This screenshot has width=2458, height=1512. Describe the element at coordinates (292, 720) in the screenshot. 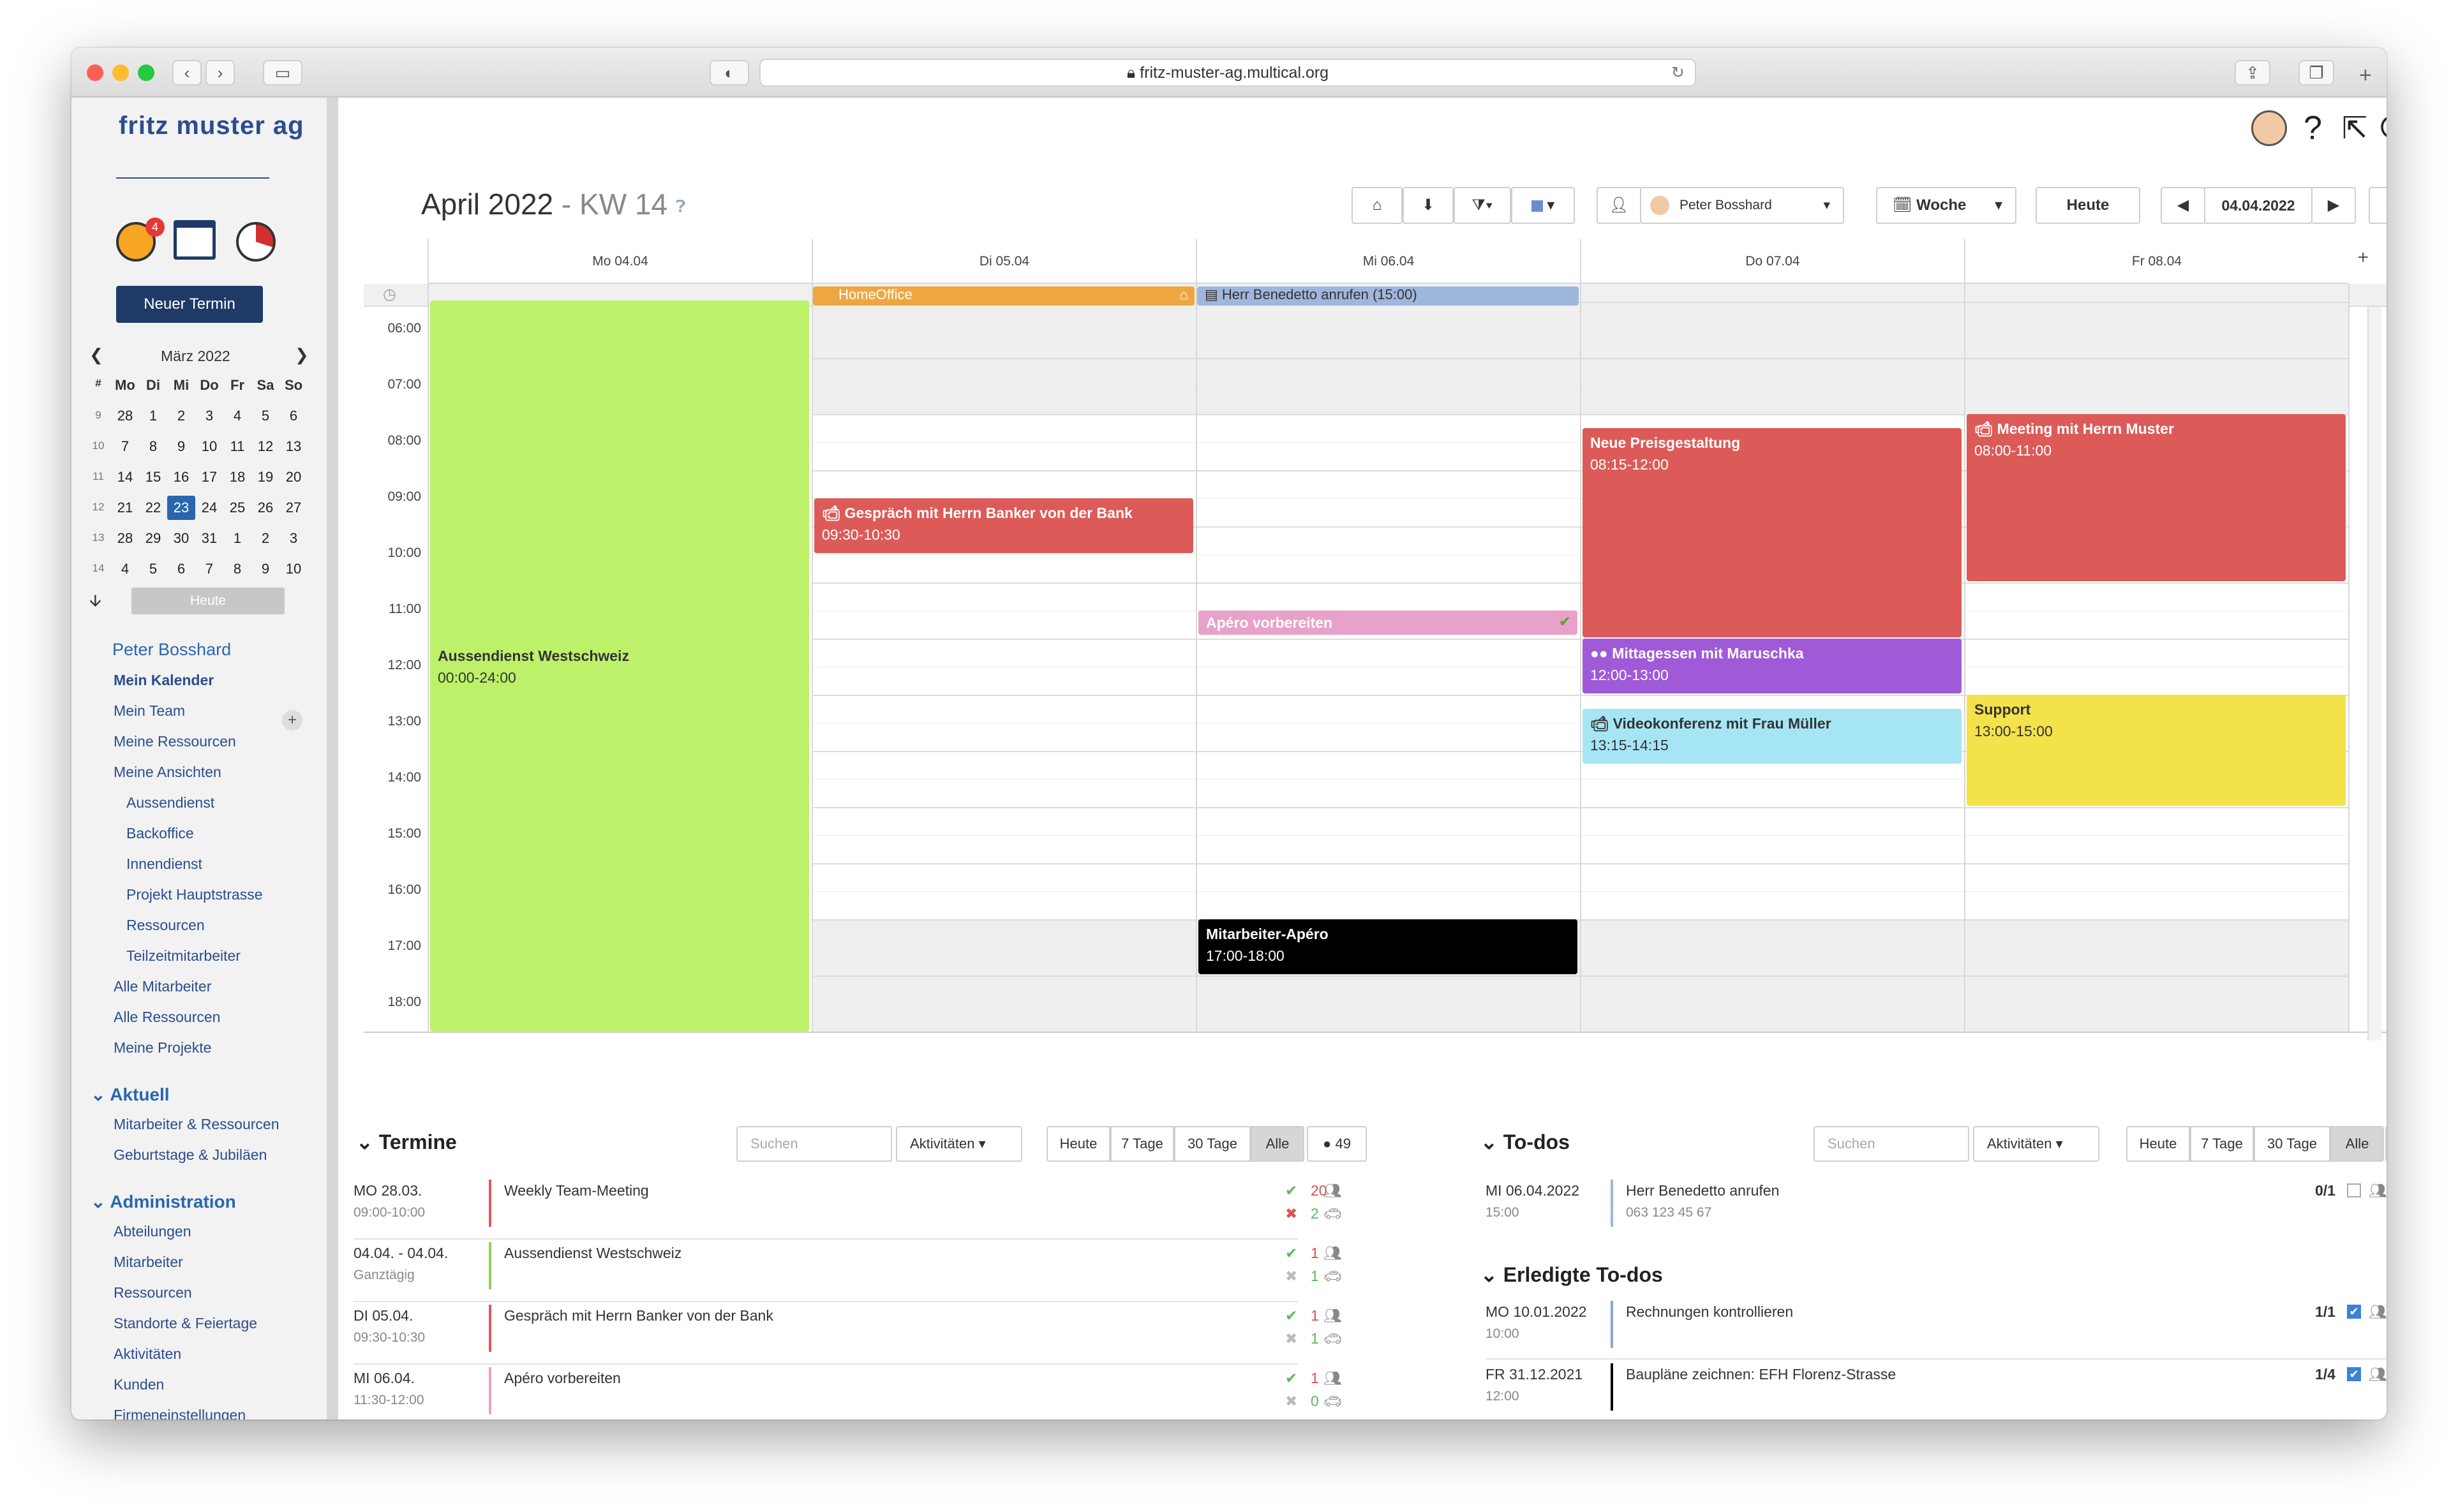

I see `add-view-icon: +` at that location.